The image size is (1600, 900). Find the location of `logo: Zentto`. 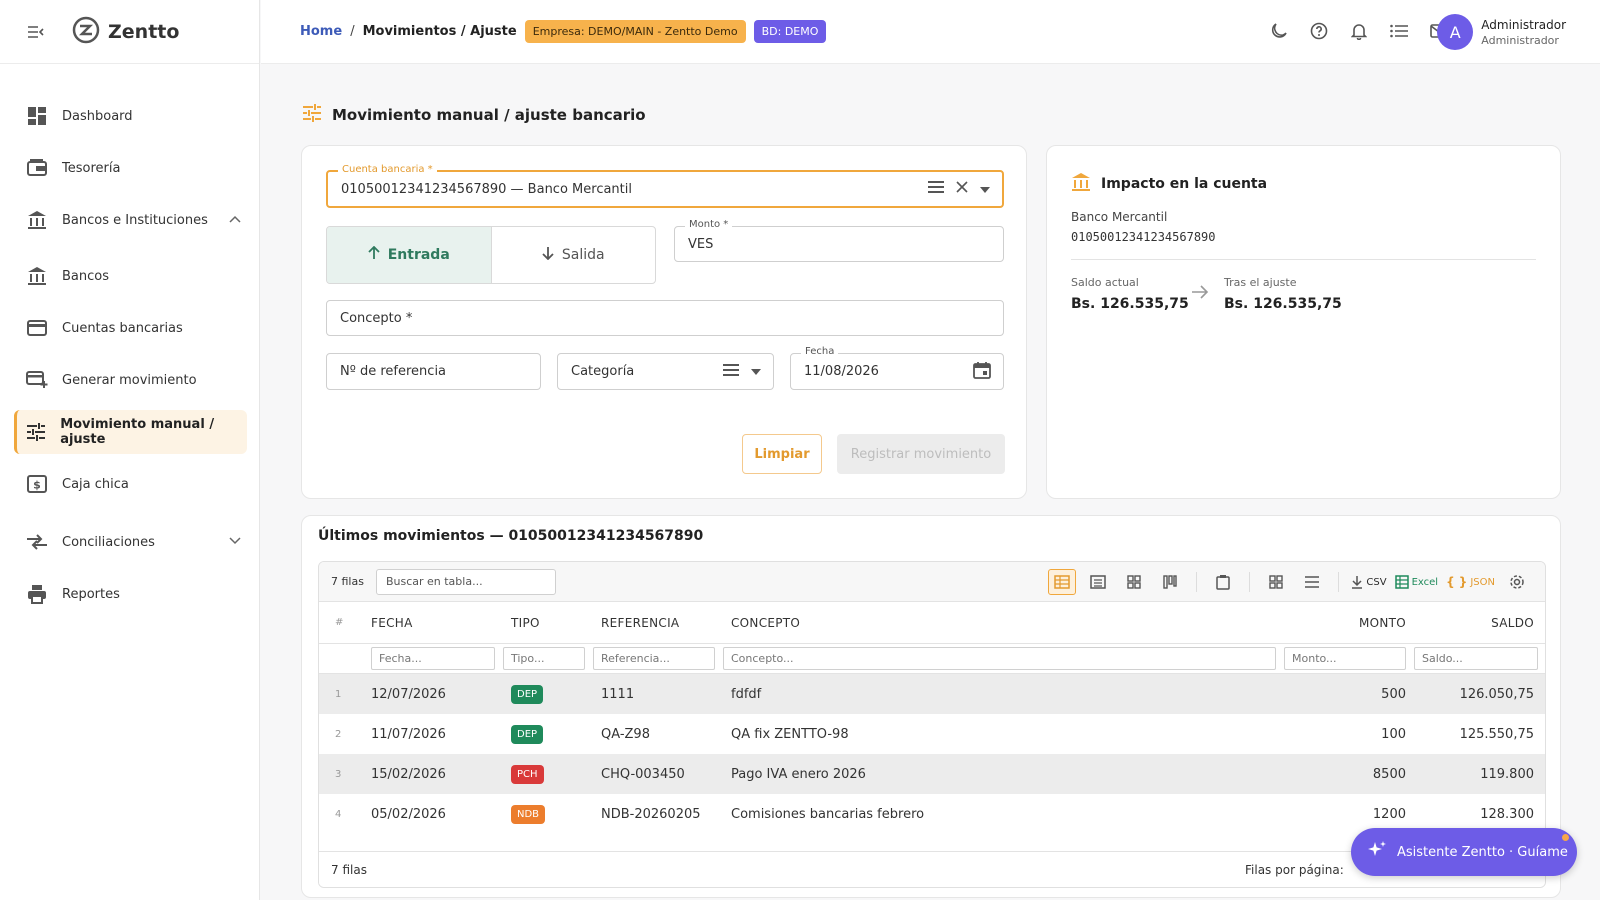

logo: Zentto is located at coordinates (125, 32).